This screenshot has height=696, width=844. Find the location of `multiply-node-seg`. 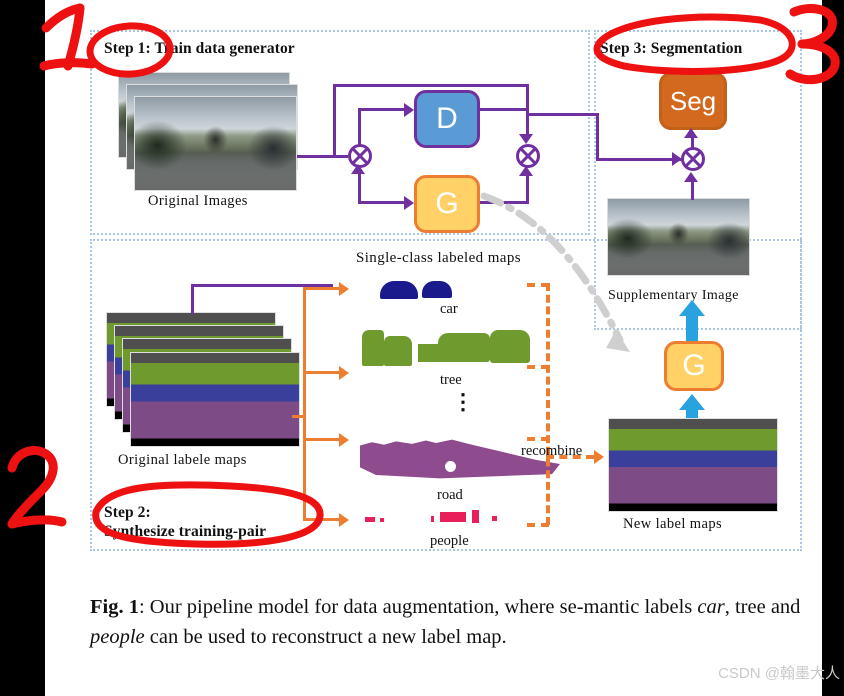

multiply-node-seg is located at coordinates (693, 159).